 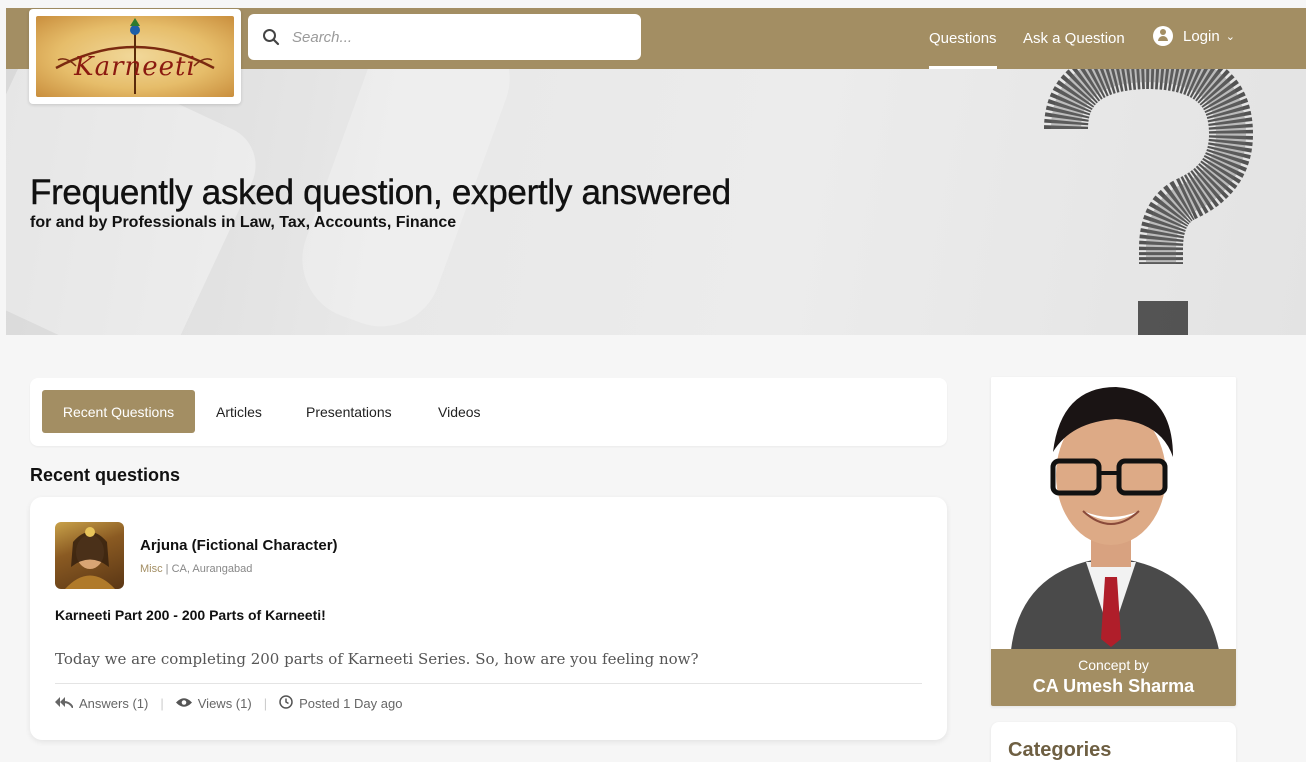 I want to click on concept-by-bar: Concept by CA Umesh Sharma, so click(x=1113, y=677).